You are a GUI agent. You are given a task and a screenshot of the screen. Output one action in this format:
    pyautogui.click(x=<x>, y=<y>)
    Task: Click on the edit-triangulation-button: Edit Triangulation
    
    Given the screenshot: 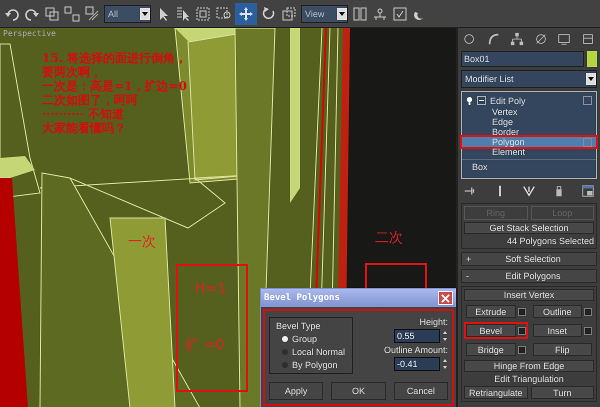 What is the action you would take?
    pyautogui.click(x=529, y=379)
    